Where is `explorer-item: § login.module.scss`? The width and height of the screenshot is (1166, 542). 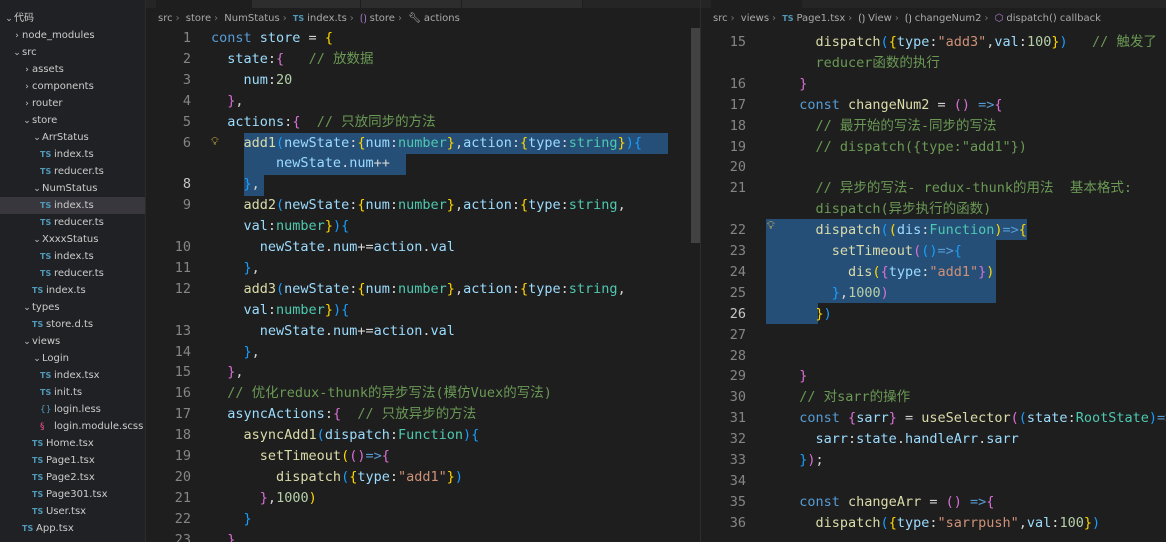 explorer-item: § login.module.scss is located at coordinates (72, 426).